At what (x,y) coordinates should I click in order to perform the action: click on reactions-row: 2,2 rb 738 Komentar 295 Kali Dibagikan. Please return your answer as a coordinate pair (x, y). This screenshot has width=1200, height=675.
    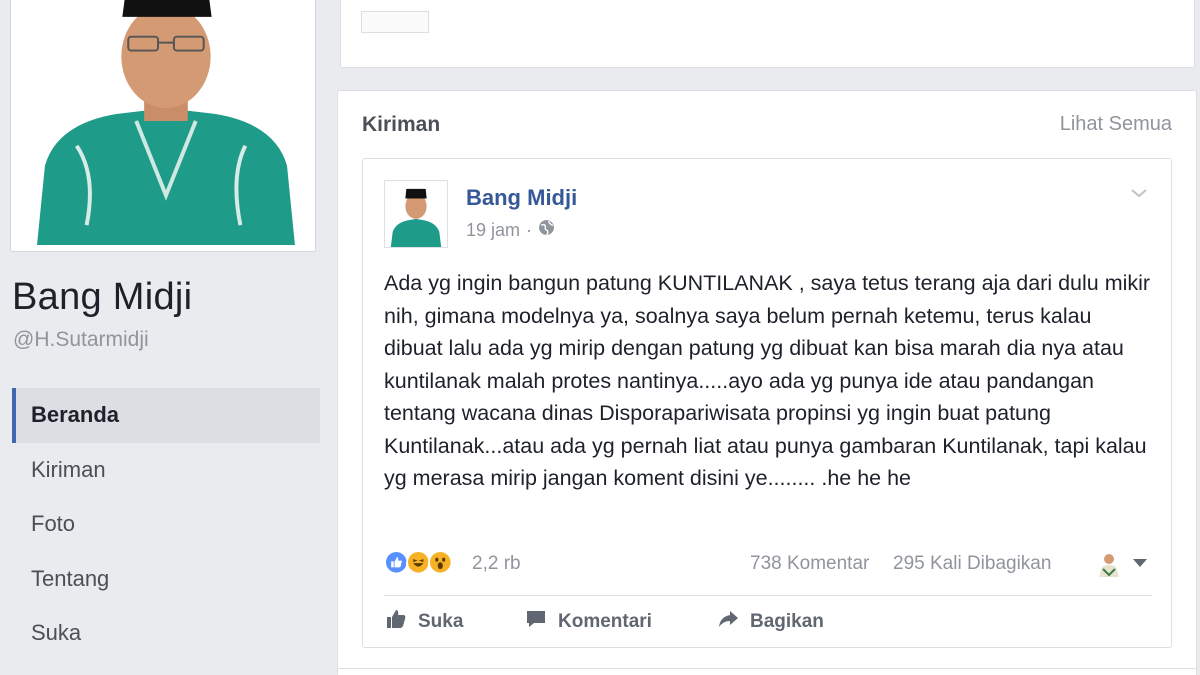
    Looking at the image, I should click on (769, 565).